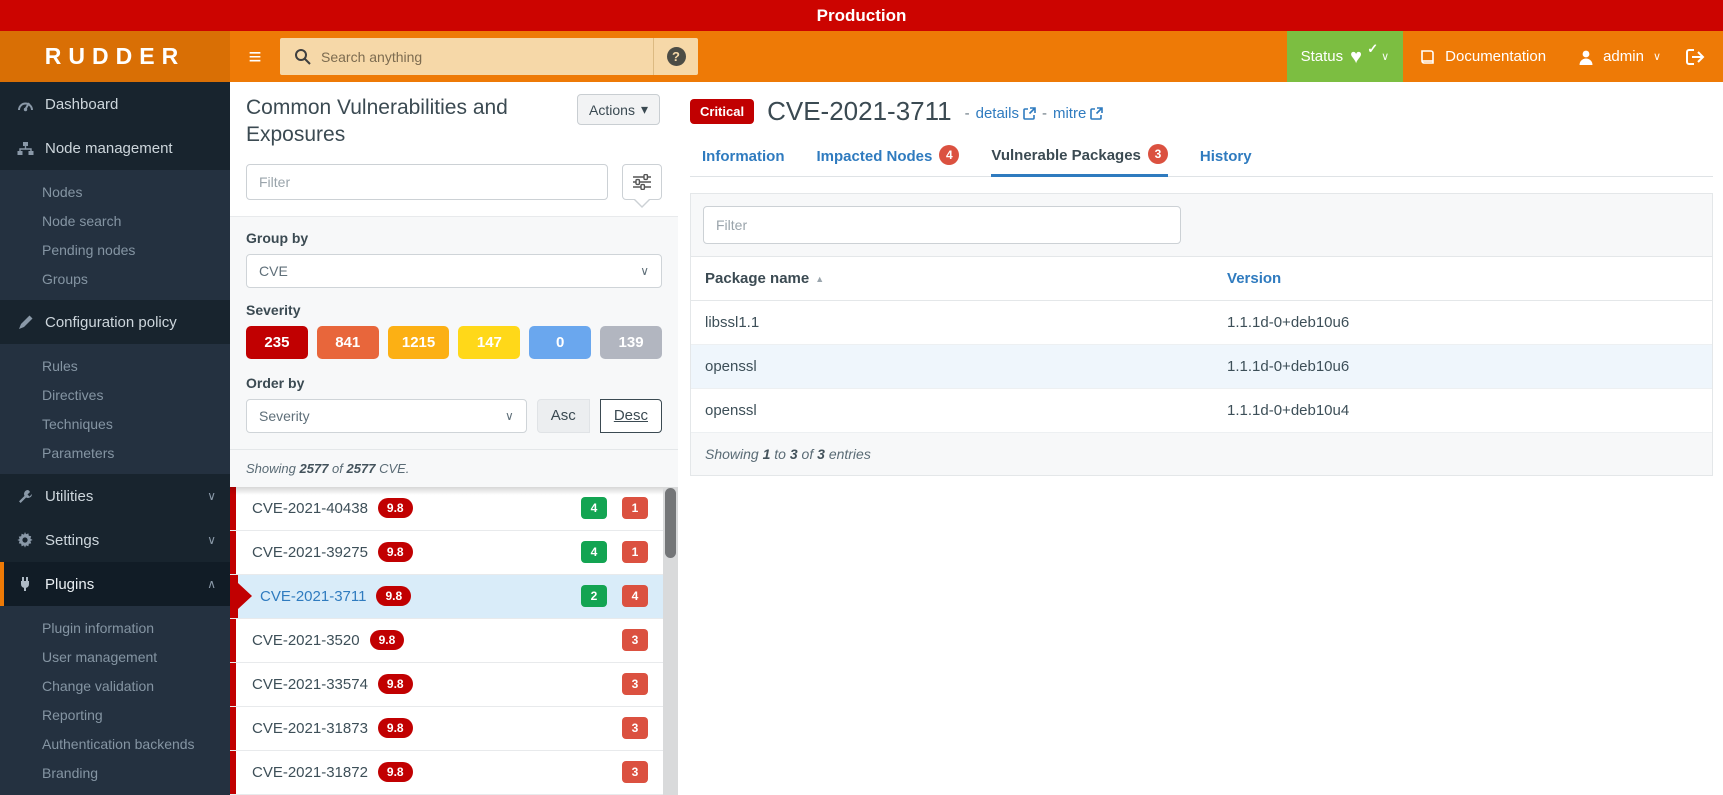 Image resolution: width=1723 pixels, height=795 pixels. I want to click on tab-information: Information, so click(743, 160).